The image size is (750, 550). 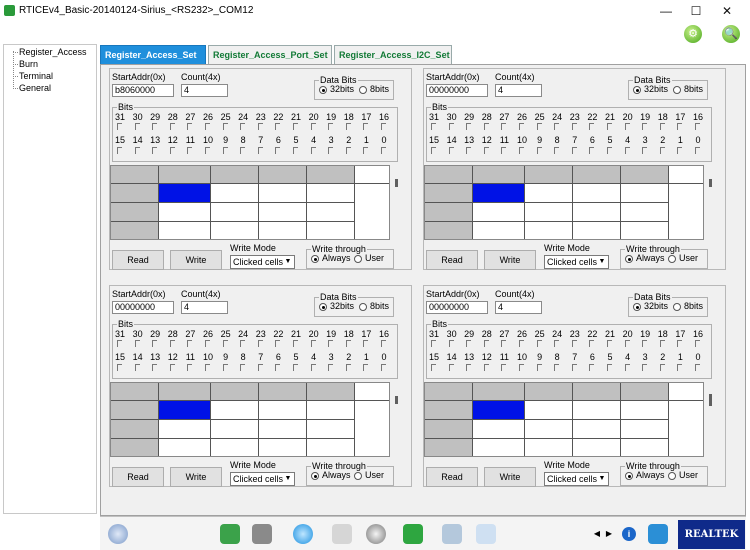 What do you see at coordinates (457, 90) in the screenshot?
I see `start-addr-input: 00000000` at bounding box center [457, 90].